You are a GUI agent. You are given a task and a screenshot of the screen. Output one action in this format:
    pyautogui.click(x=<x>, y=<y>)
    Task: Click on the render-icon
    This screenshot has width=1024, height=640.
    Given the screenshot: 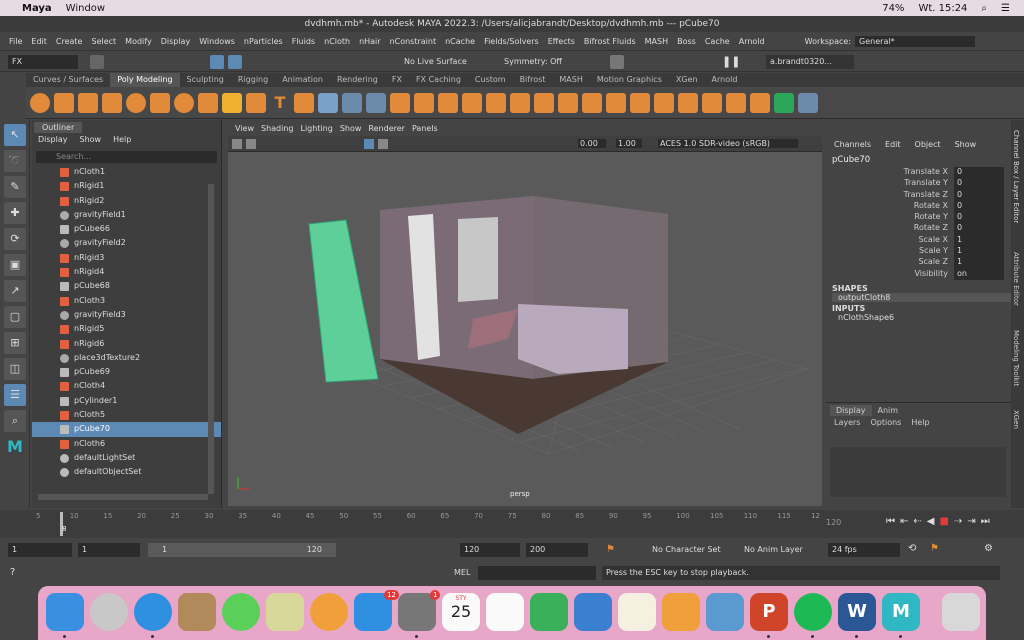 What is the action you would take?
    pyautogui.click(x=617, y=62)
    